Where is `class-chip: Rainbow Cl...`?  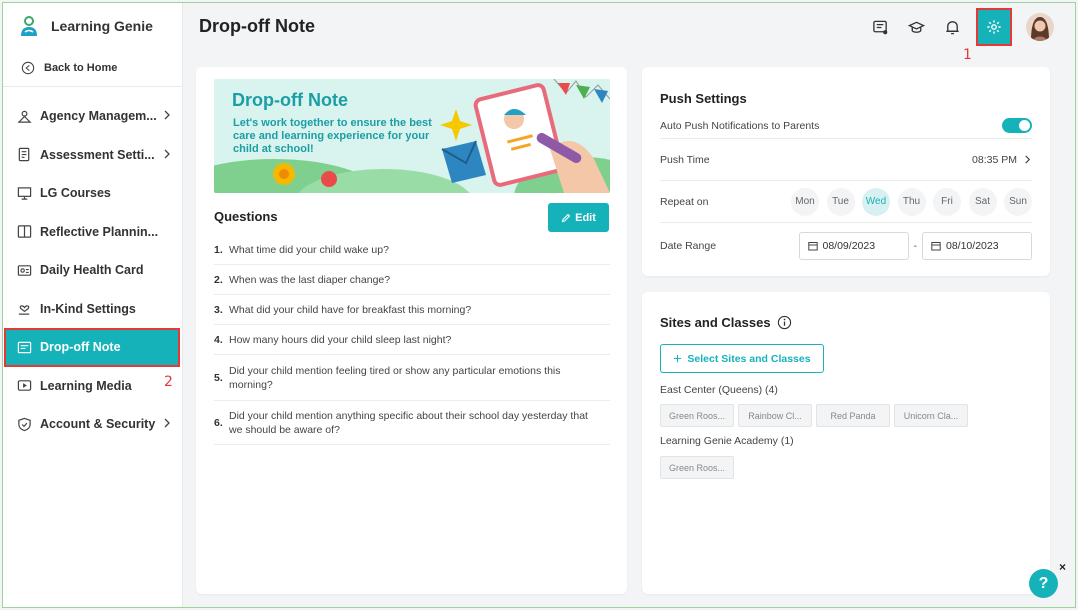 class-chip: Rainbow Cl... is located at coordinates (775, 415).